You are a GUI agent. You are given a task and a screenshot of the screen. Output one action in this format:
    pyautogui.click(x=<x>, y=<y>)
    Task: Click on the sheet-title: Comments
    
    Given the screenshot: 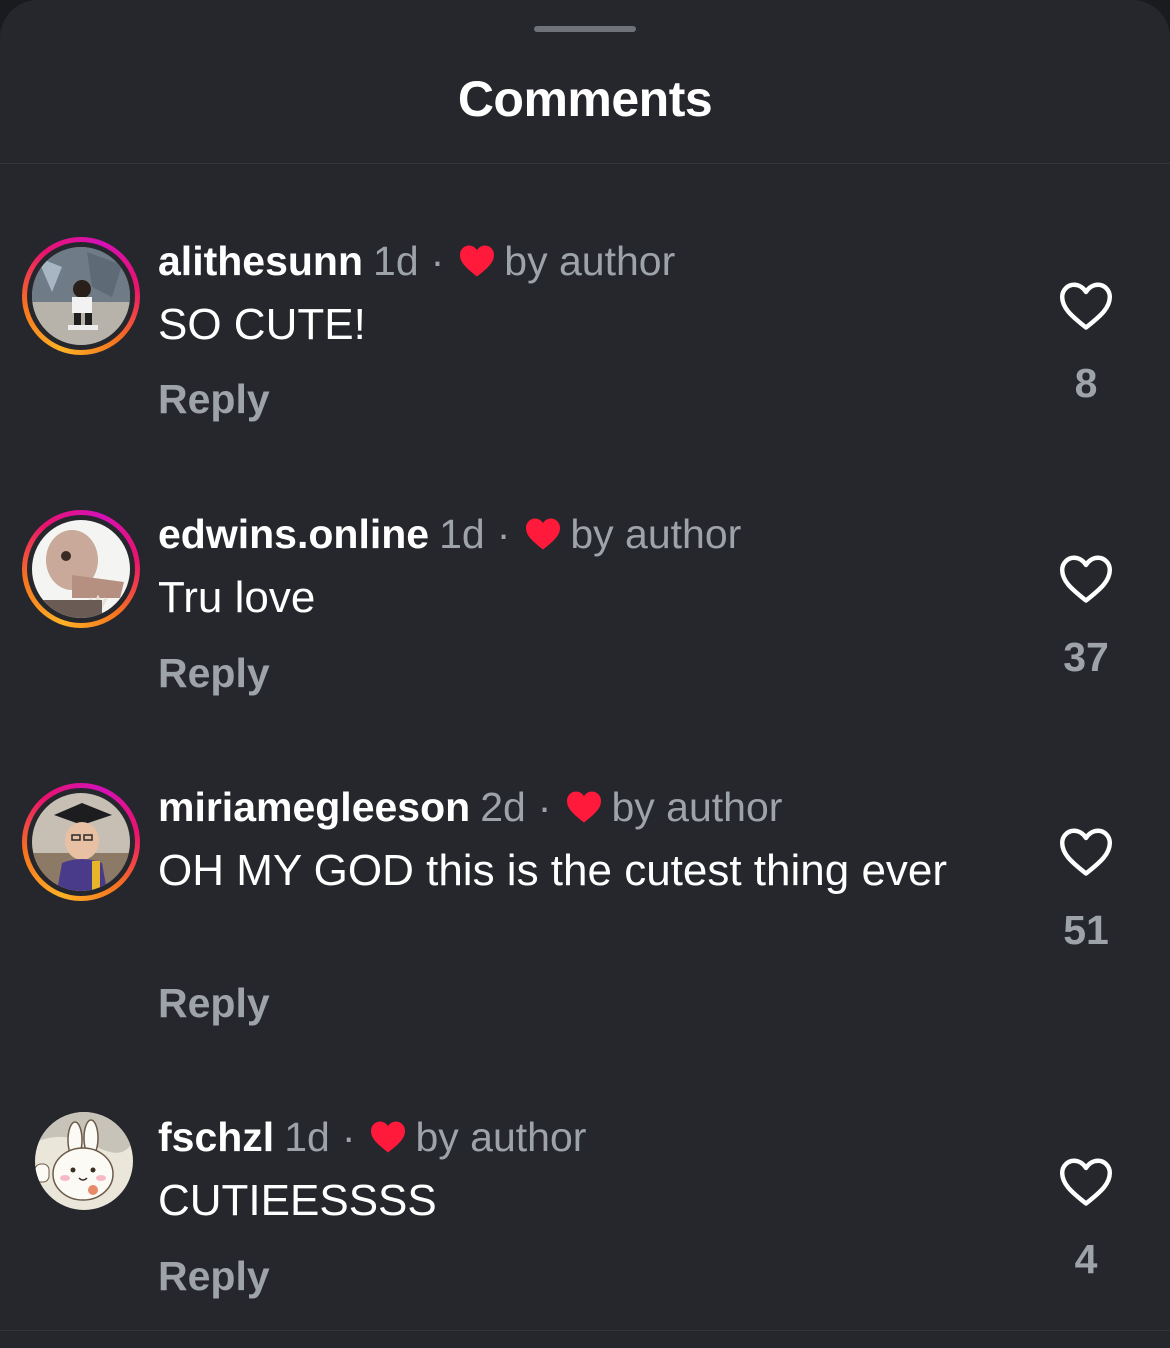 What is the action you would take?
    pyautogui.click(x=585, y=99)
    